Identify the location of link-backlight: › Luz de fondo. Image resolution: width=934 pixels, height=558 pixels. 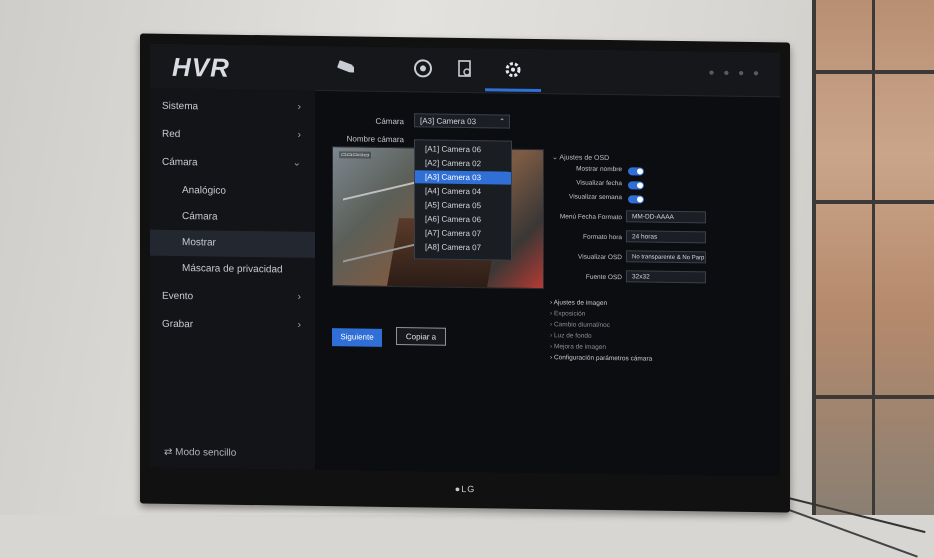
(571, 336).